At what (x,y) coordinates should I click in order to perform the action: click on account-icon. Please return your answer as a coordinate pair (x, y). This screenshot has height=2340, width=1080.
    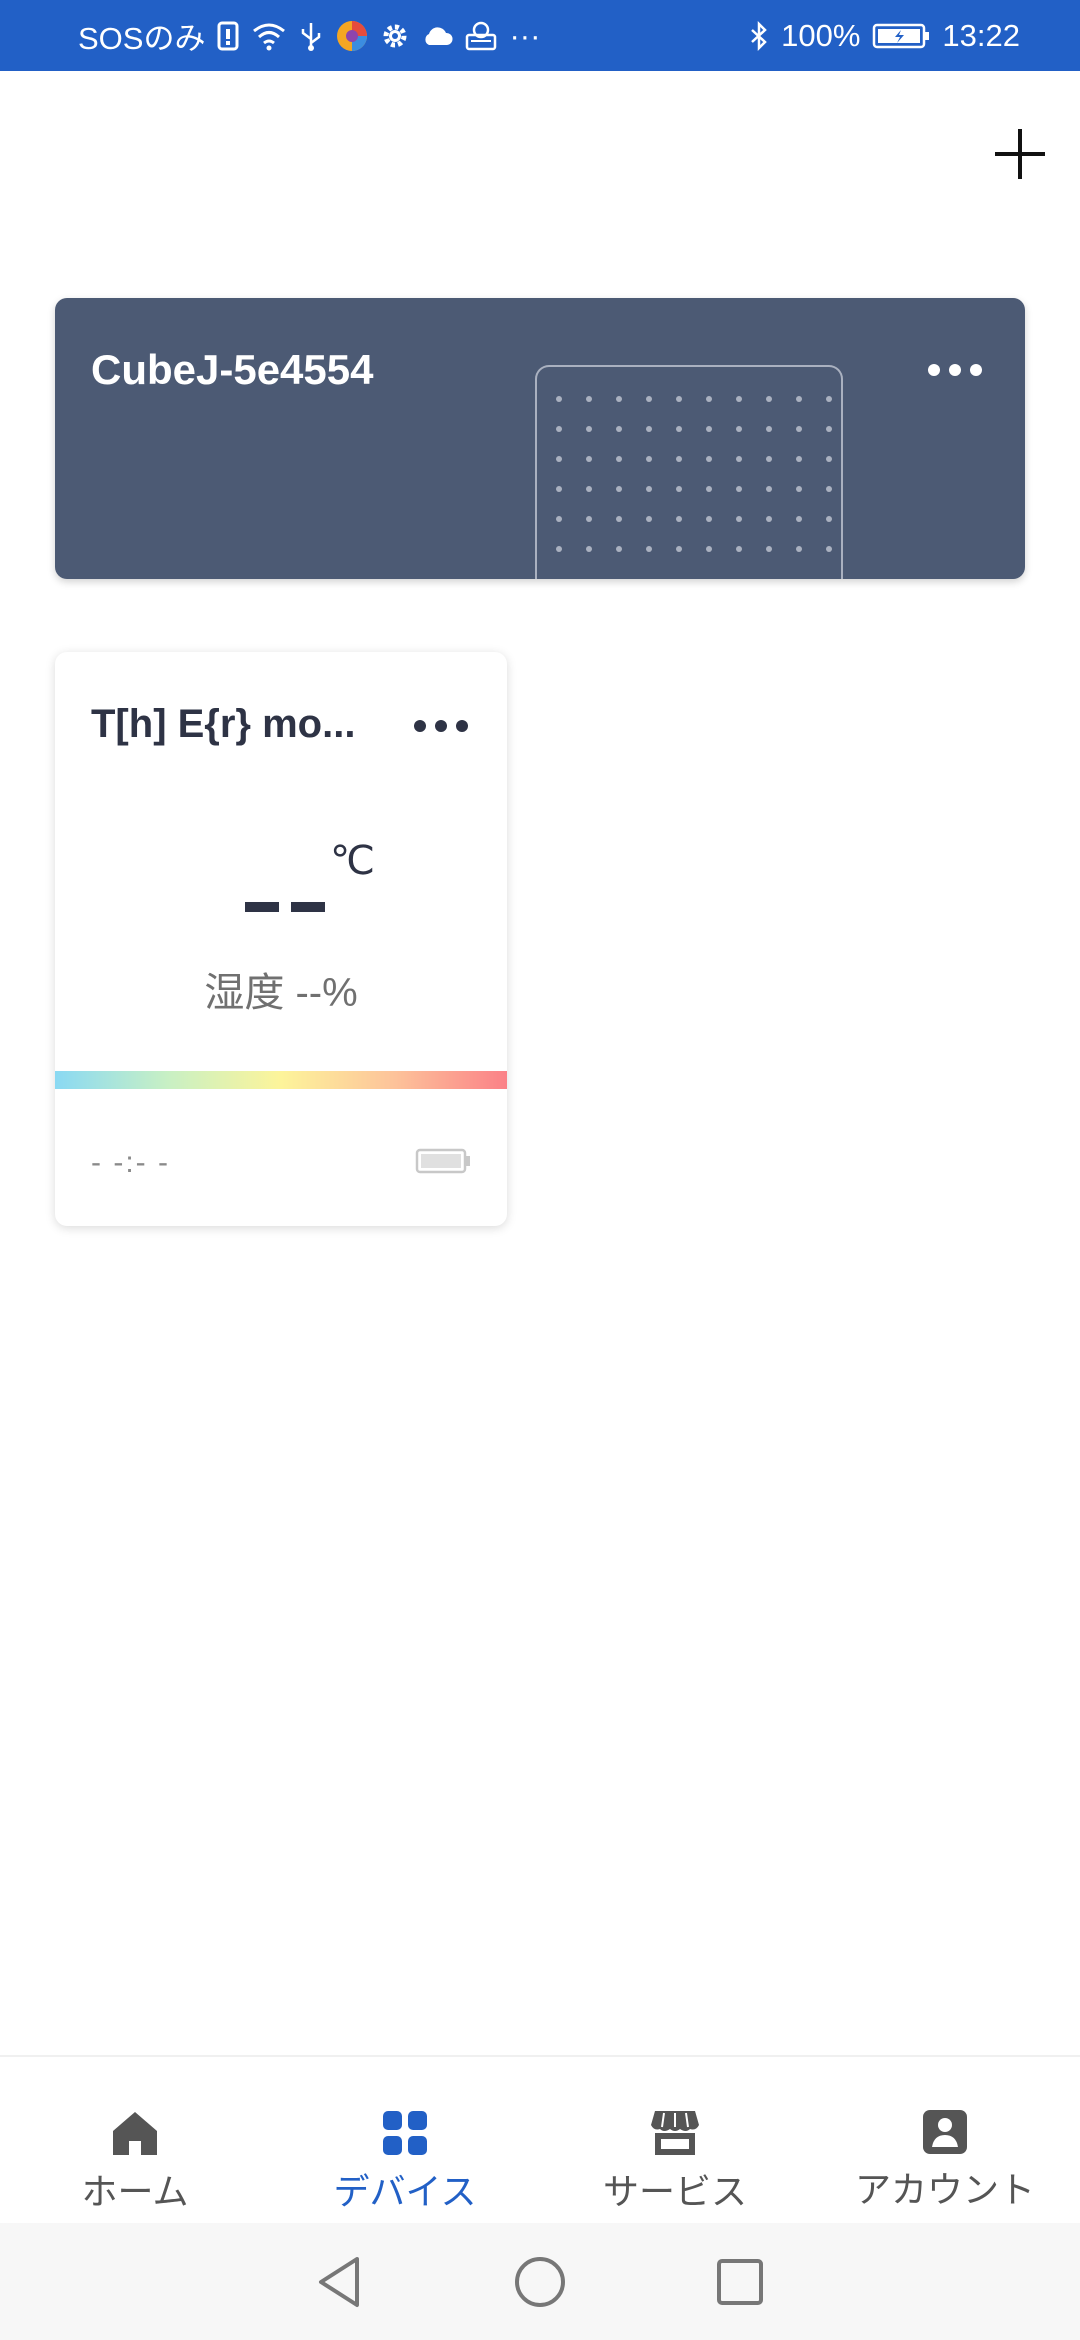
    Looking at the image, I should click on (945, 2132).